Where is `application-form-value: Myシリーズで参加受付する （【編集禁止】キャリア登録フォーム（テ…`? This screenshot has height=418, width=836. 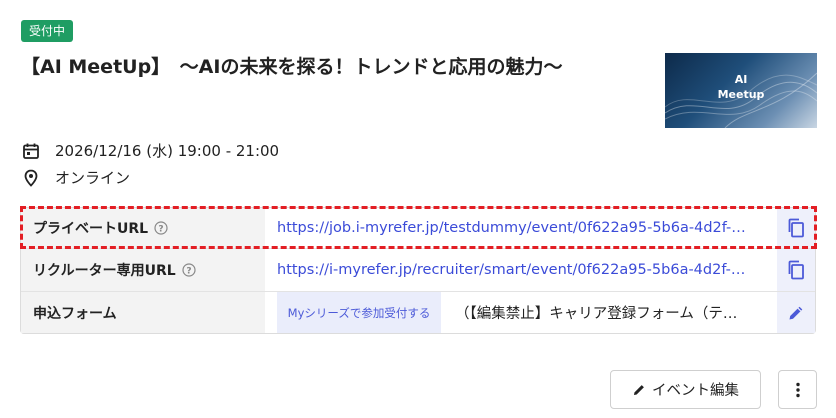
application-form-value: Myシリーズで参加受付する （【編集禁止】キャリア登録フォーム（テ… is located at coordinates (521, 312).